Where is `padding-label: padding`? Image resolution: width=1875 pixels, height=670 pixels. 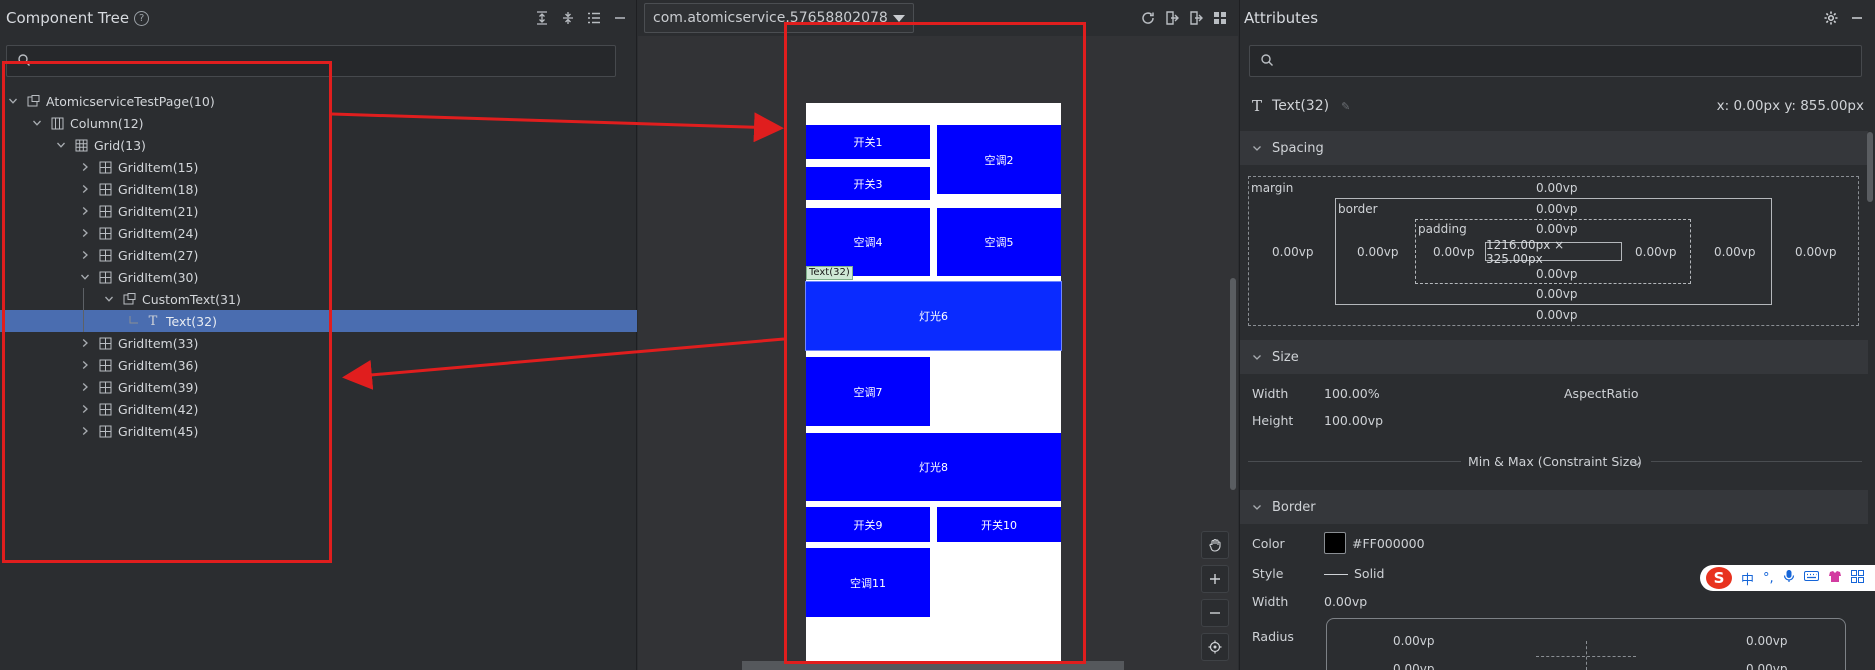 padding-label: padding is located at coordinates (1442, 229).